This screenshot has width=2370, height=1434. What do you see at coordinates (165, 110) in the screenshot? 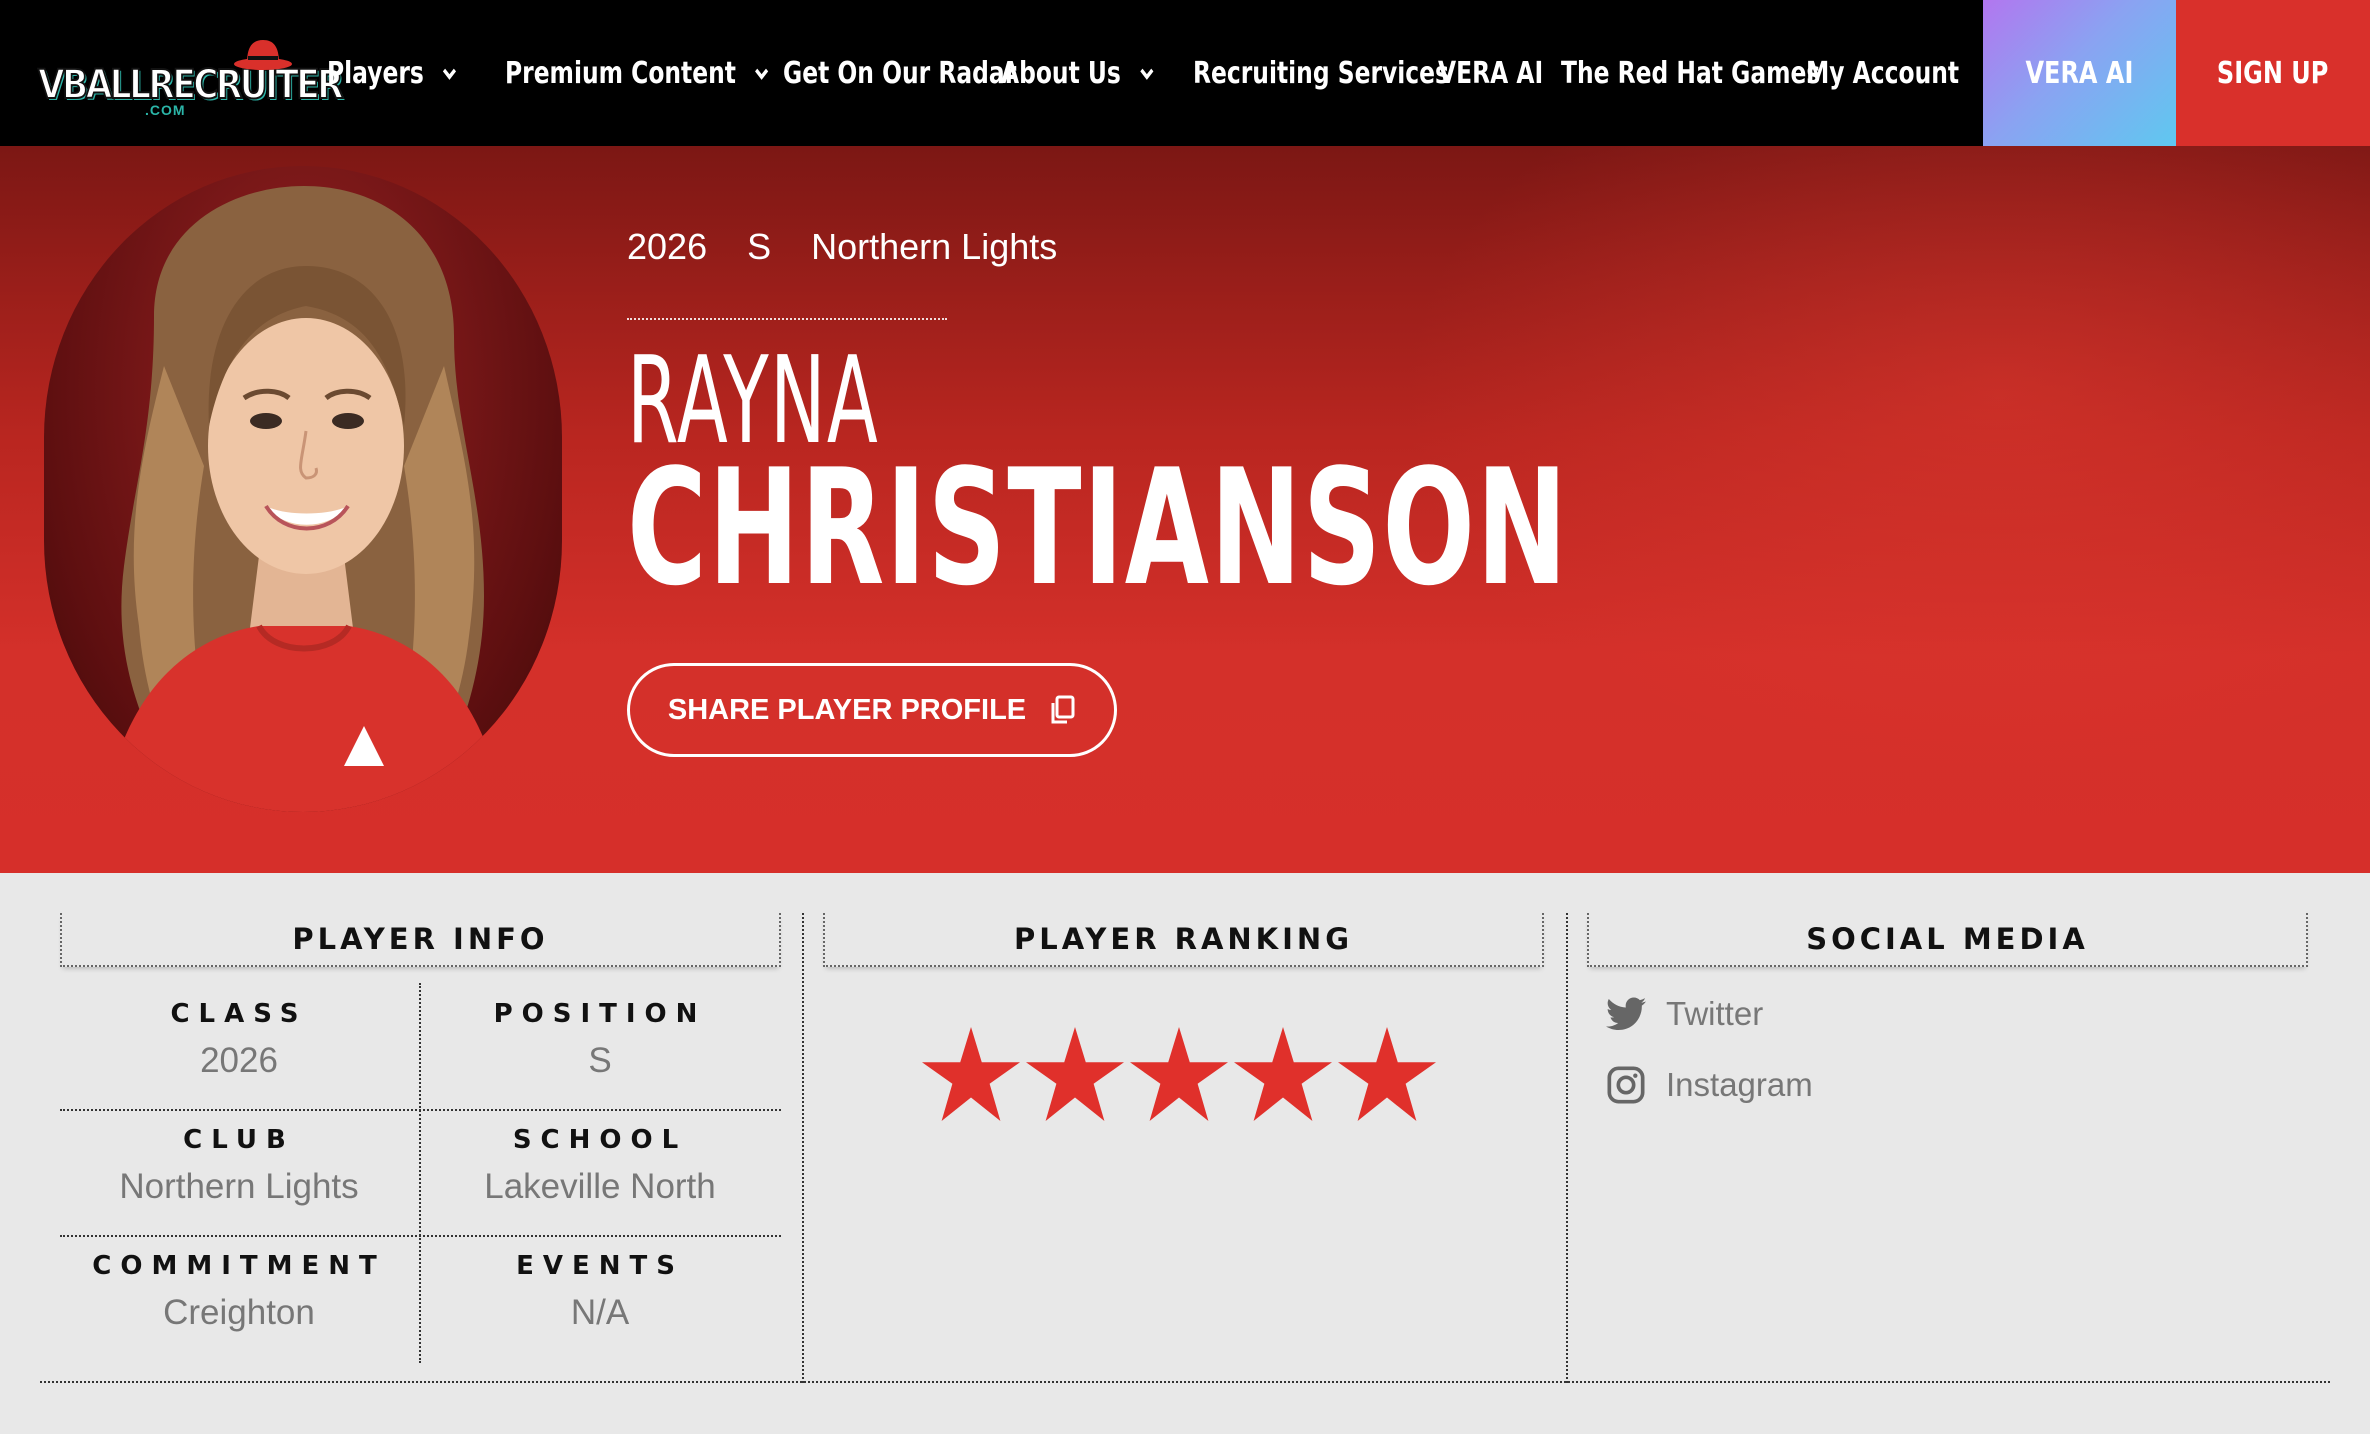
I see `logo-sub: .COM` at bounding box center [165, 110].